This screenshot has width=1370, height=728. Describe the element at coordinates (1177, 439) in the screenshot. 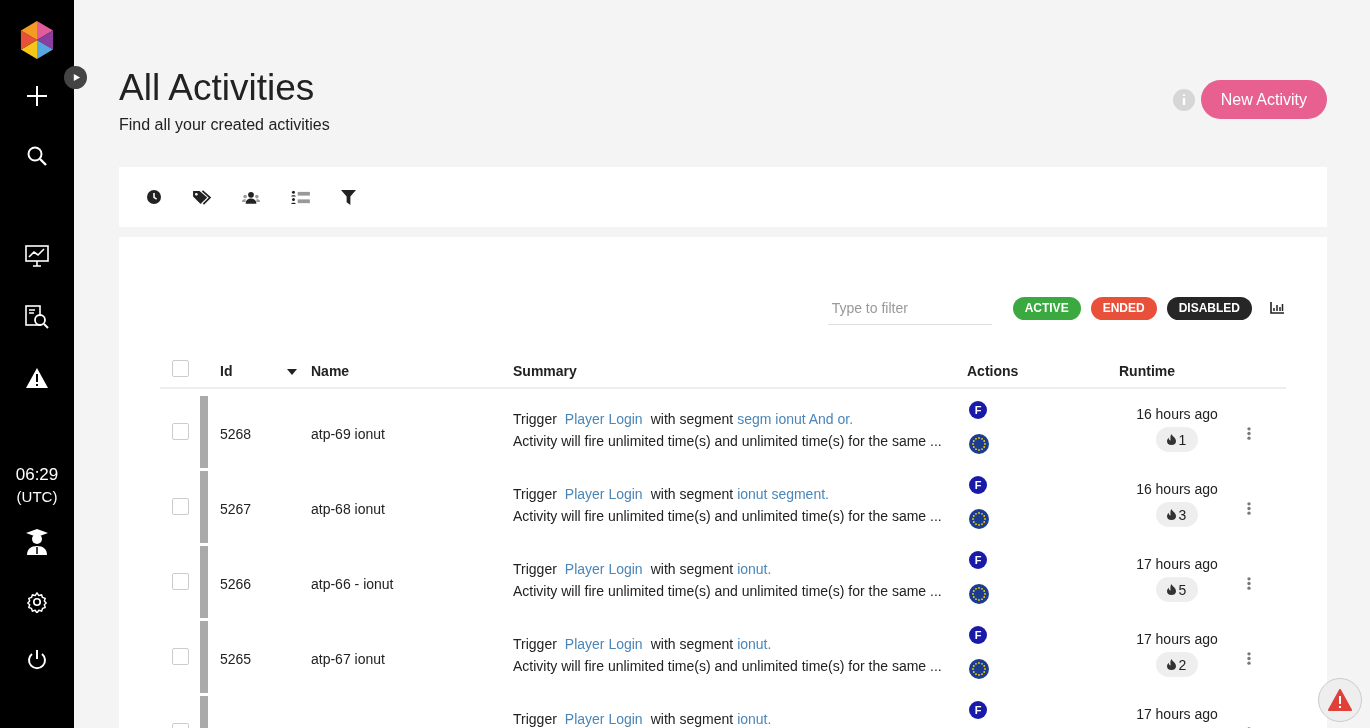

I see `fire-count-badge: 1` at that location.